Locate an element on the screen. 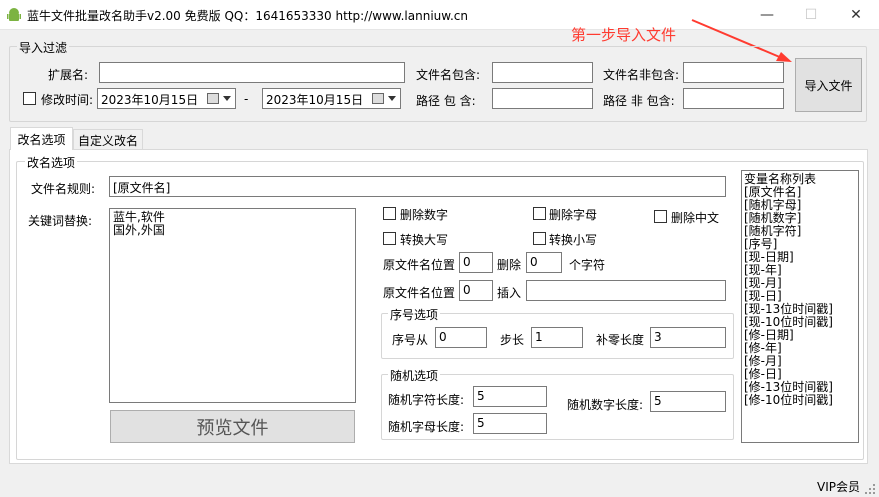 This screenshot has width=879, height=497. preview-files-button: 预览文件 is located at coordinates (232, 426).